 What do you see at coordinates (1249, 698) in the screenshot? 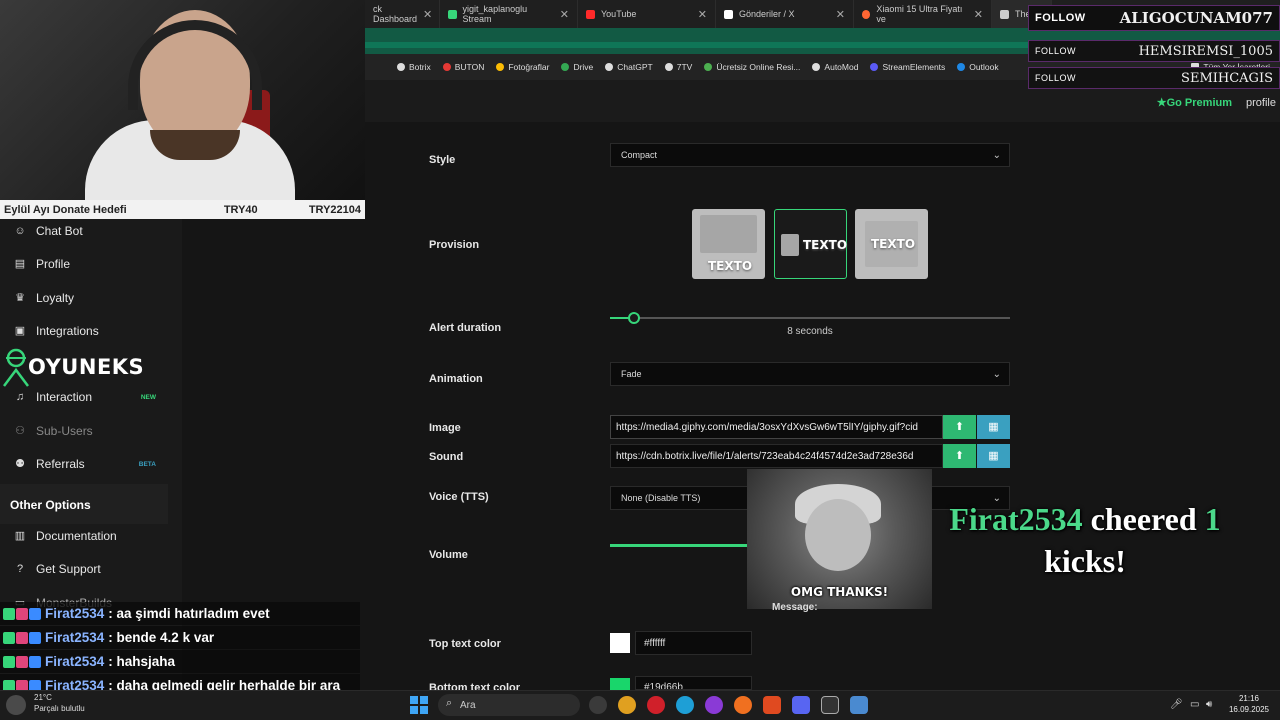
I see `clock-time: 21:16` at bounding box center [1249, 698].